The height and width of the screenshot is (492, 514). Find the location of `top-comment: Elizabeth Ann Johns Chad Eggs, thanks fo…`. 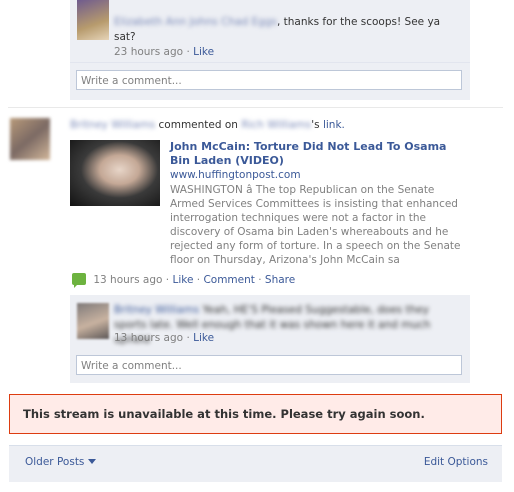

top-comment: Elizabeth Ann Johns Chad Eggs, thanks fo… is located at coordinates (270, 31).